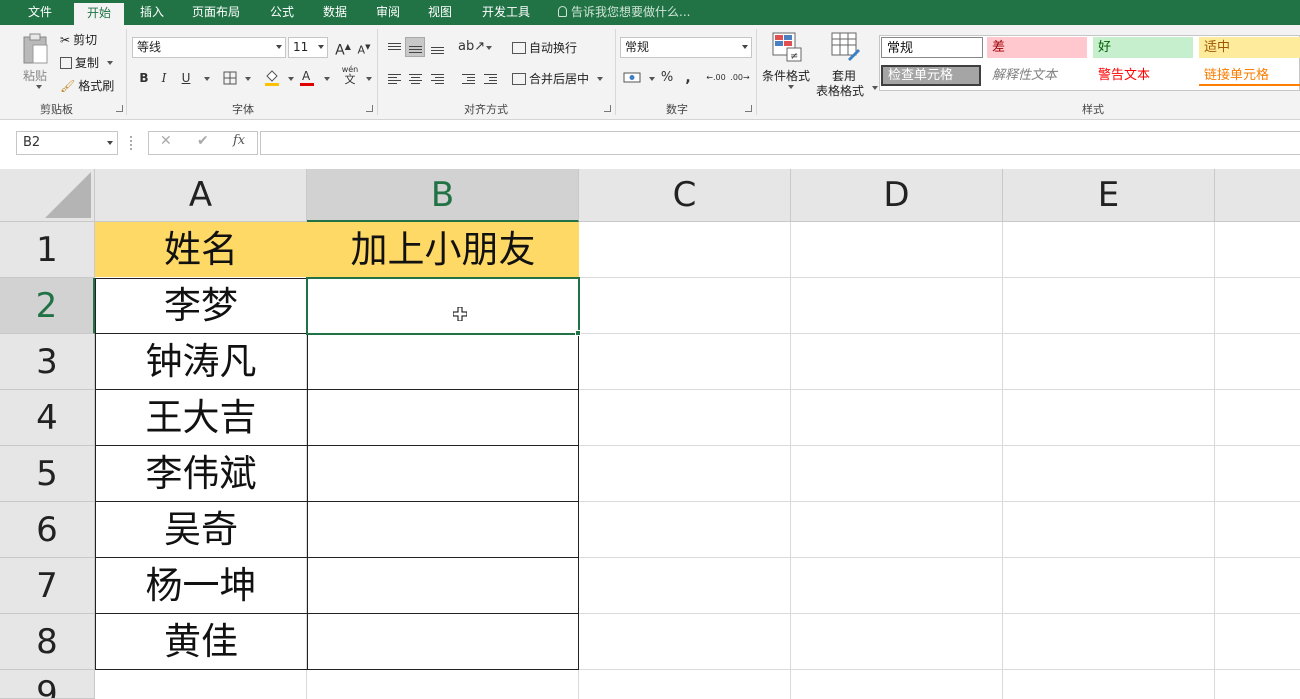 The height and width of the screenshot is (699, 1300). Describe the element at coordinates (36, 61) in the screenshot. I see `paste-button: 粘贴` at that location.